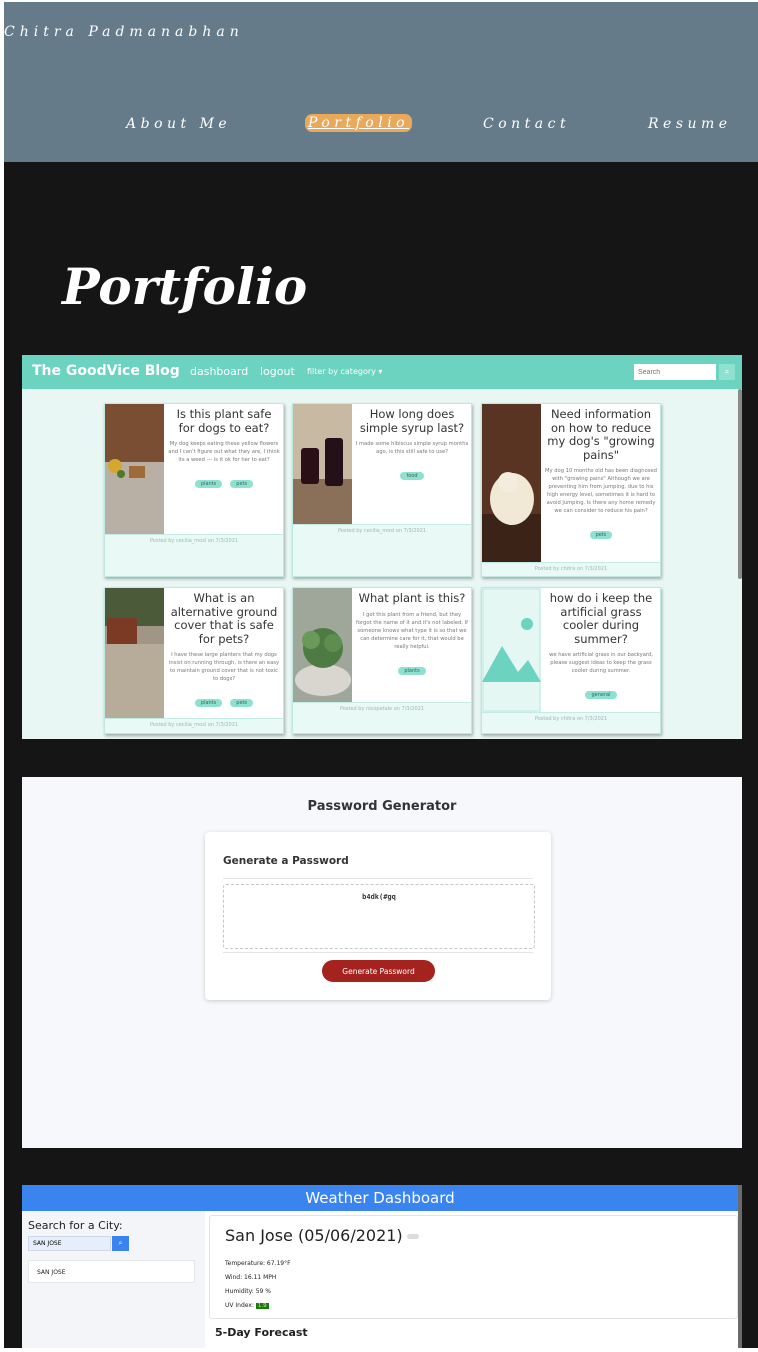 Image resolution: width=758 pixels, height=1352 pixels. I want to click on wx-humidity: Humidity: 59 %, so click(248, 1291).